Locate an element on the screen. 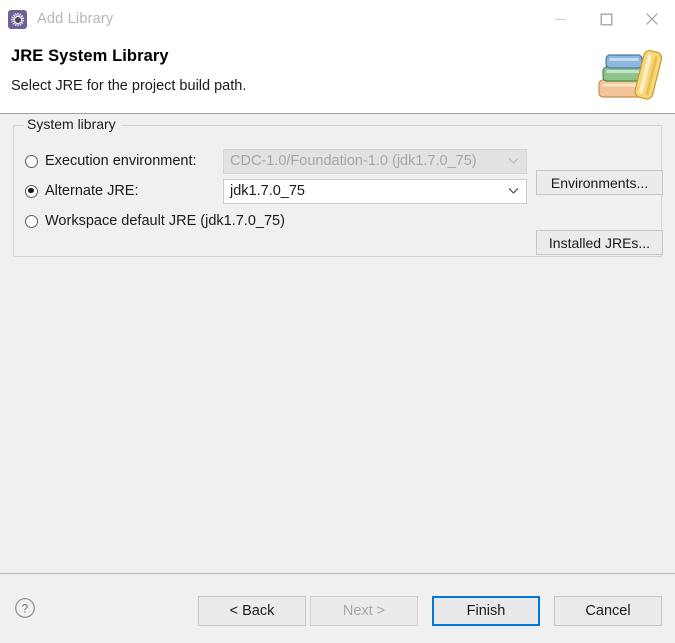  page-subtitle: Select JRE for the project build path. is located at coordinates (129, 86).